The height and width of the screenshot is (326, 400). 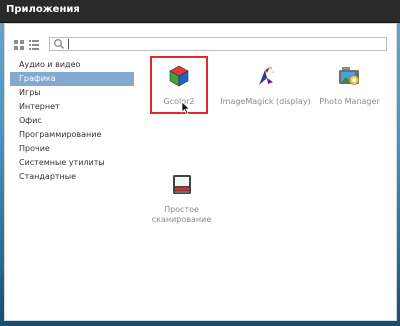 I want to click on category-other: Прочие, so click(x=72, y=149).